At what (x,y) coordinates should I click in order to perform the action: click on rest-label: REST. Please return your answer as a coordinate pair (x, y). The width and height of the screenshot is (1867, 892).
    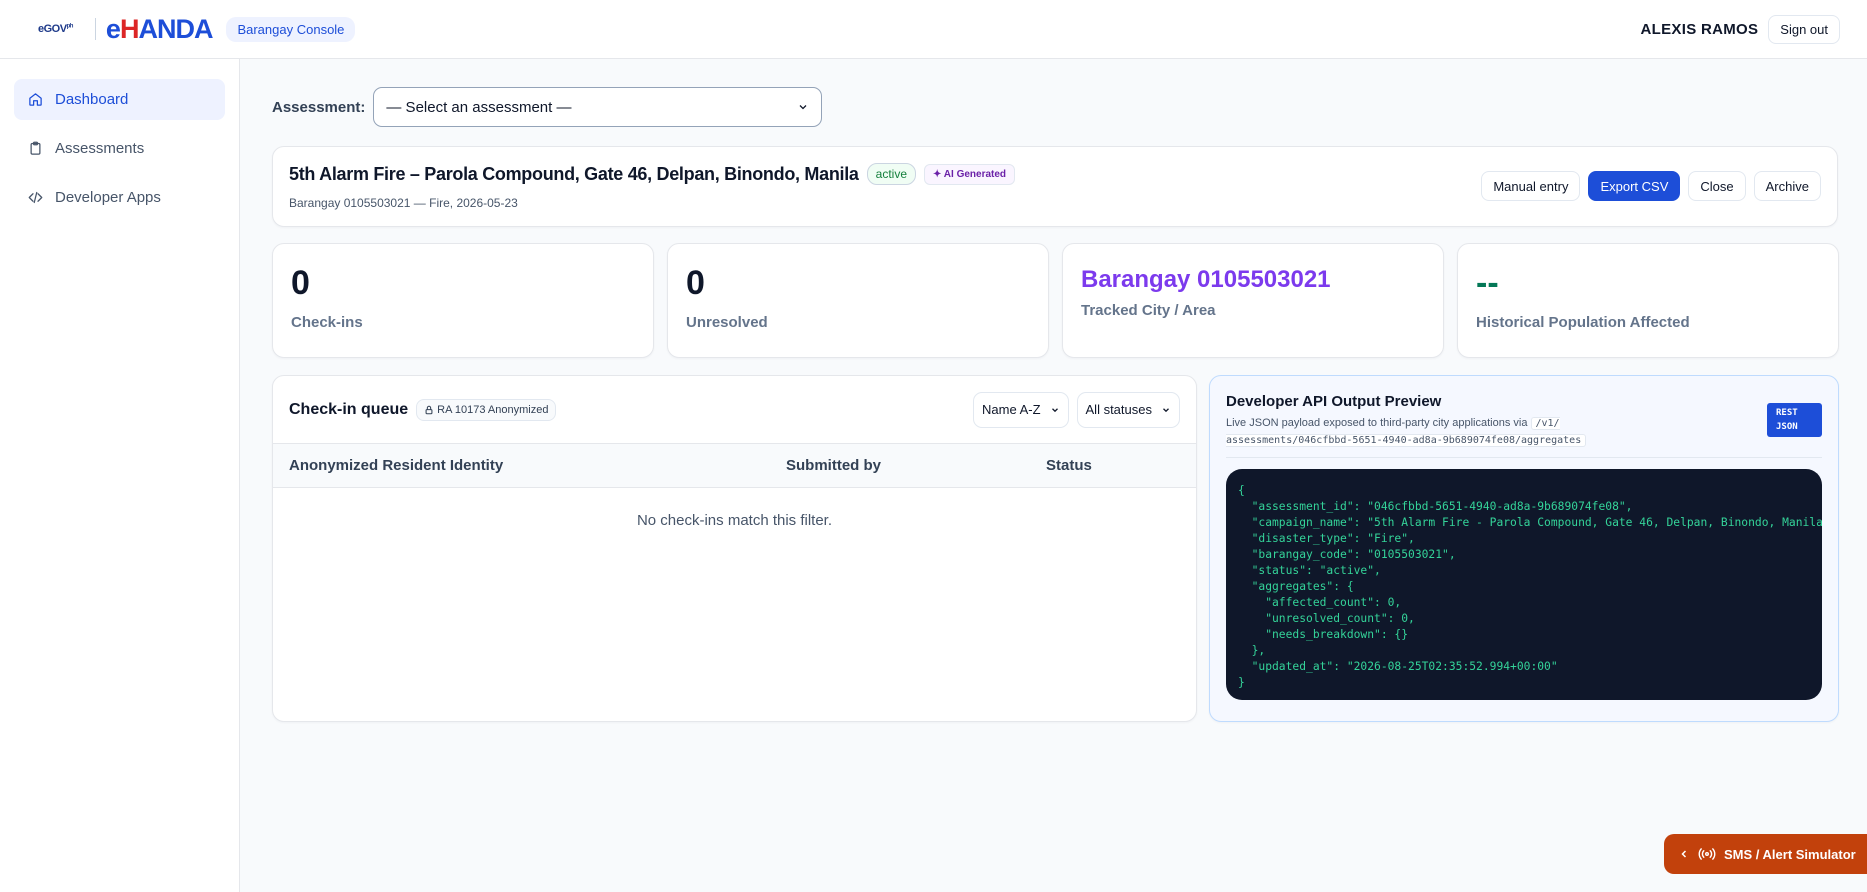
    Looking at the image, I should click on (1787, 413).